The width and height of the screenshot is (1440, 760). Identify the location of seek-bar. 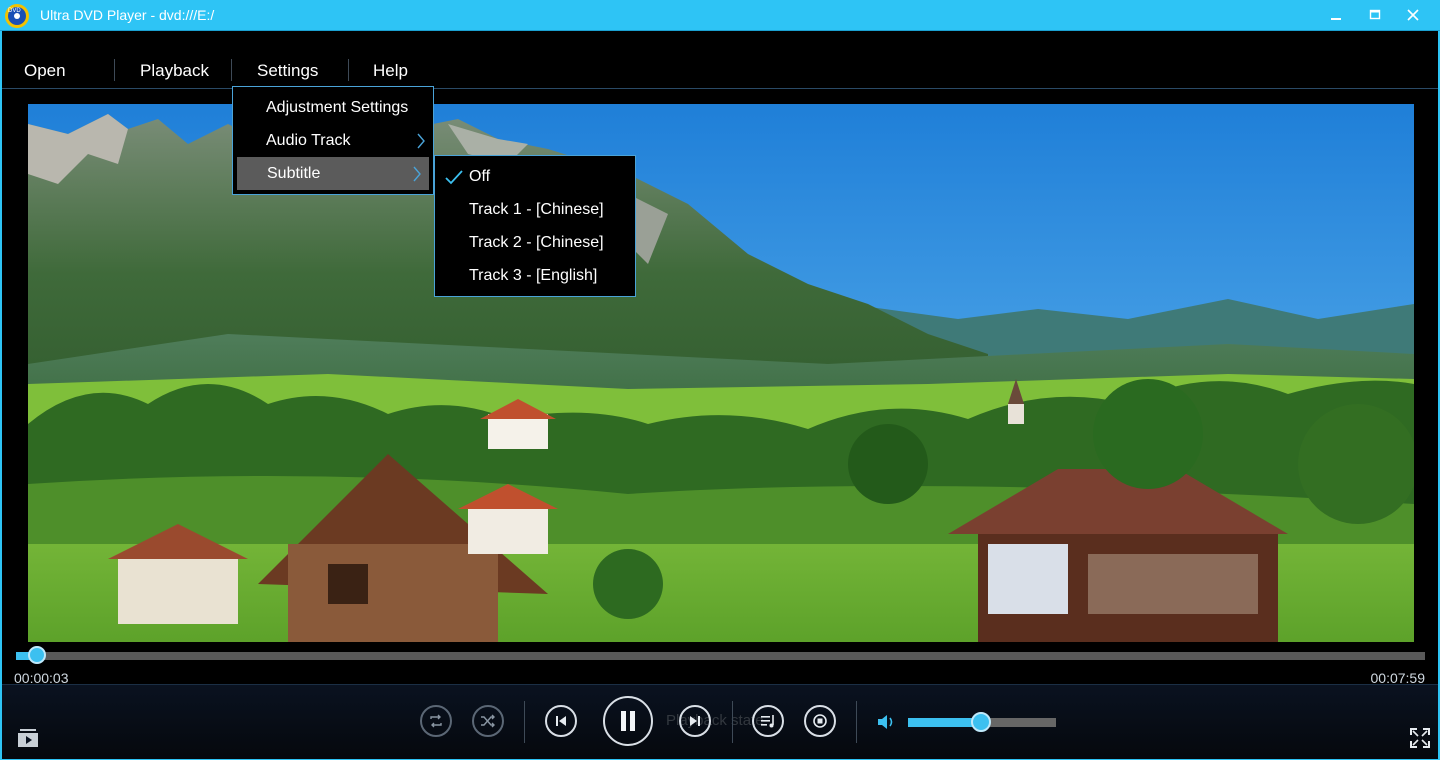
(720, 656).